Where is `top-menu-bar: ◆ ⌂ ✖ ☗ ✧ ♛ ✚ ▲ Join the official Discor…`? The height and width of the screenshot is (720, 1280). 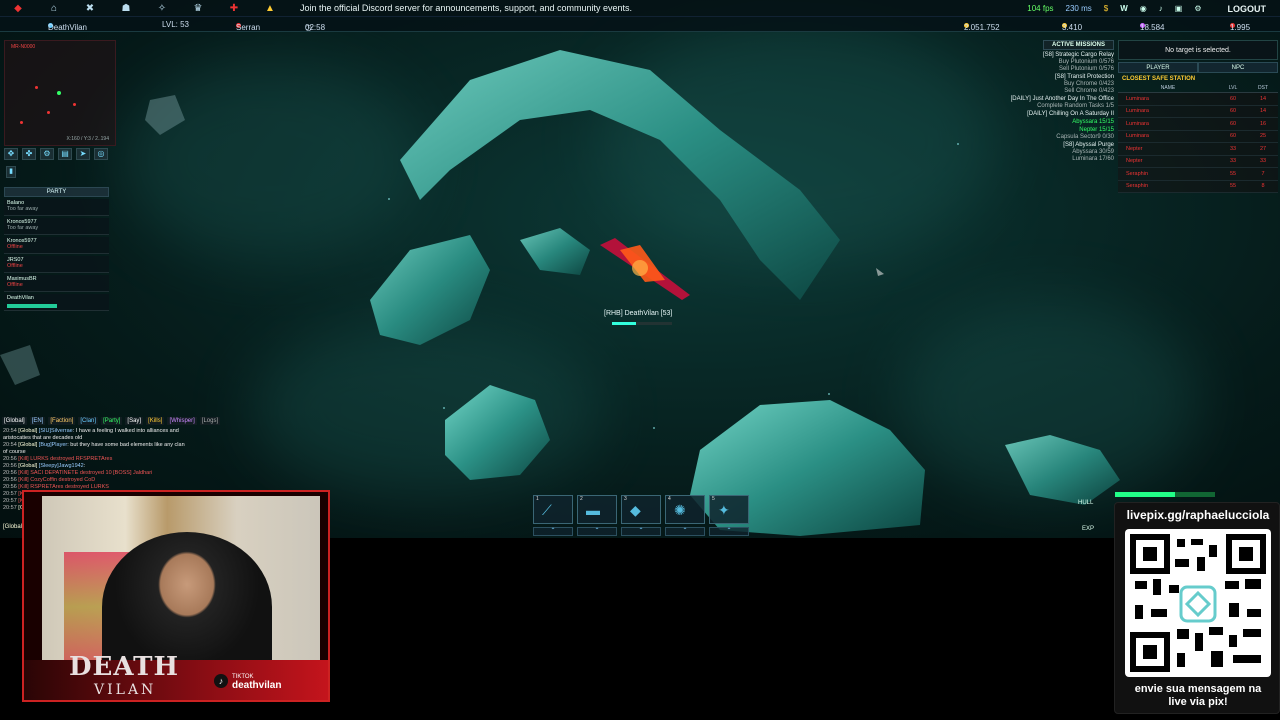 top-menu-bar: ◆ ⌂ ✖ ☗ ✧ ♛ ✚ ▲ Join the official Discor… is located at coordinates (640, 8).